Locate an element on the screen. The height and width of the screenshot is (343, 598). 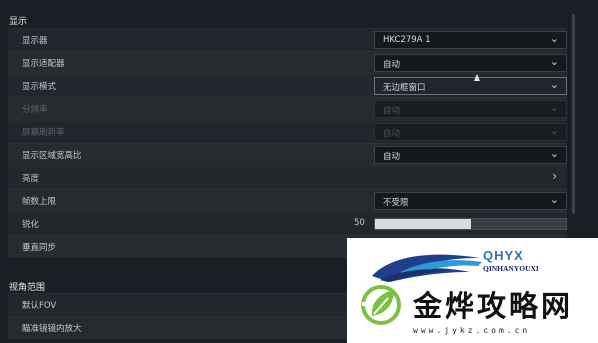
setting-label: 亮度 is located at coordinates (31, 179).